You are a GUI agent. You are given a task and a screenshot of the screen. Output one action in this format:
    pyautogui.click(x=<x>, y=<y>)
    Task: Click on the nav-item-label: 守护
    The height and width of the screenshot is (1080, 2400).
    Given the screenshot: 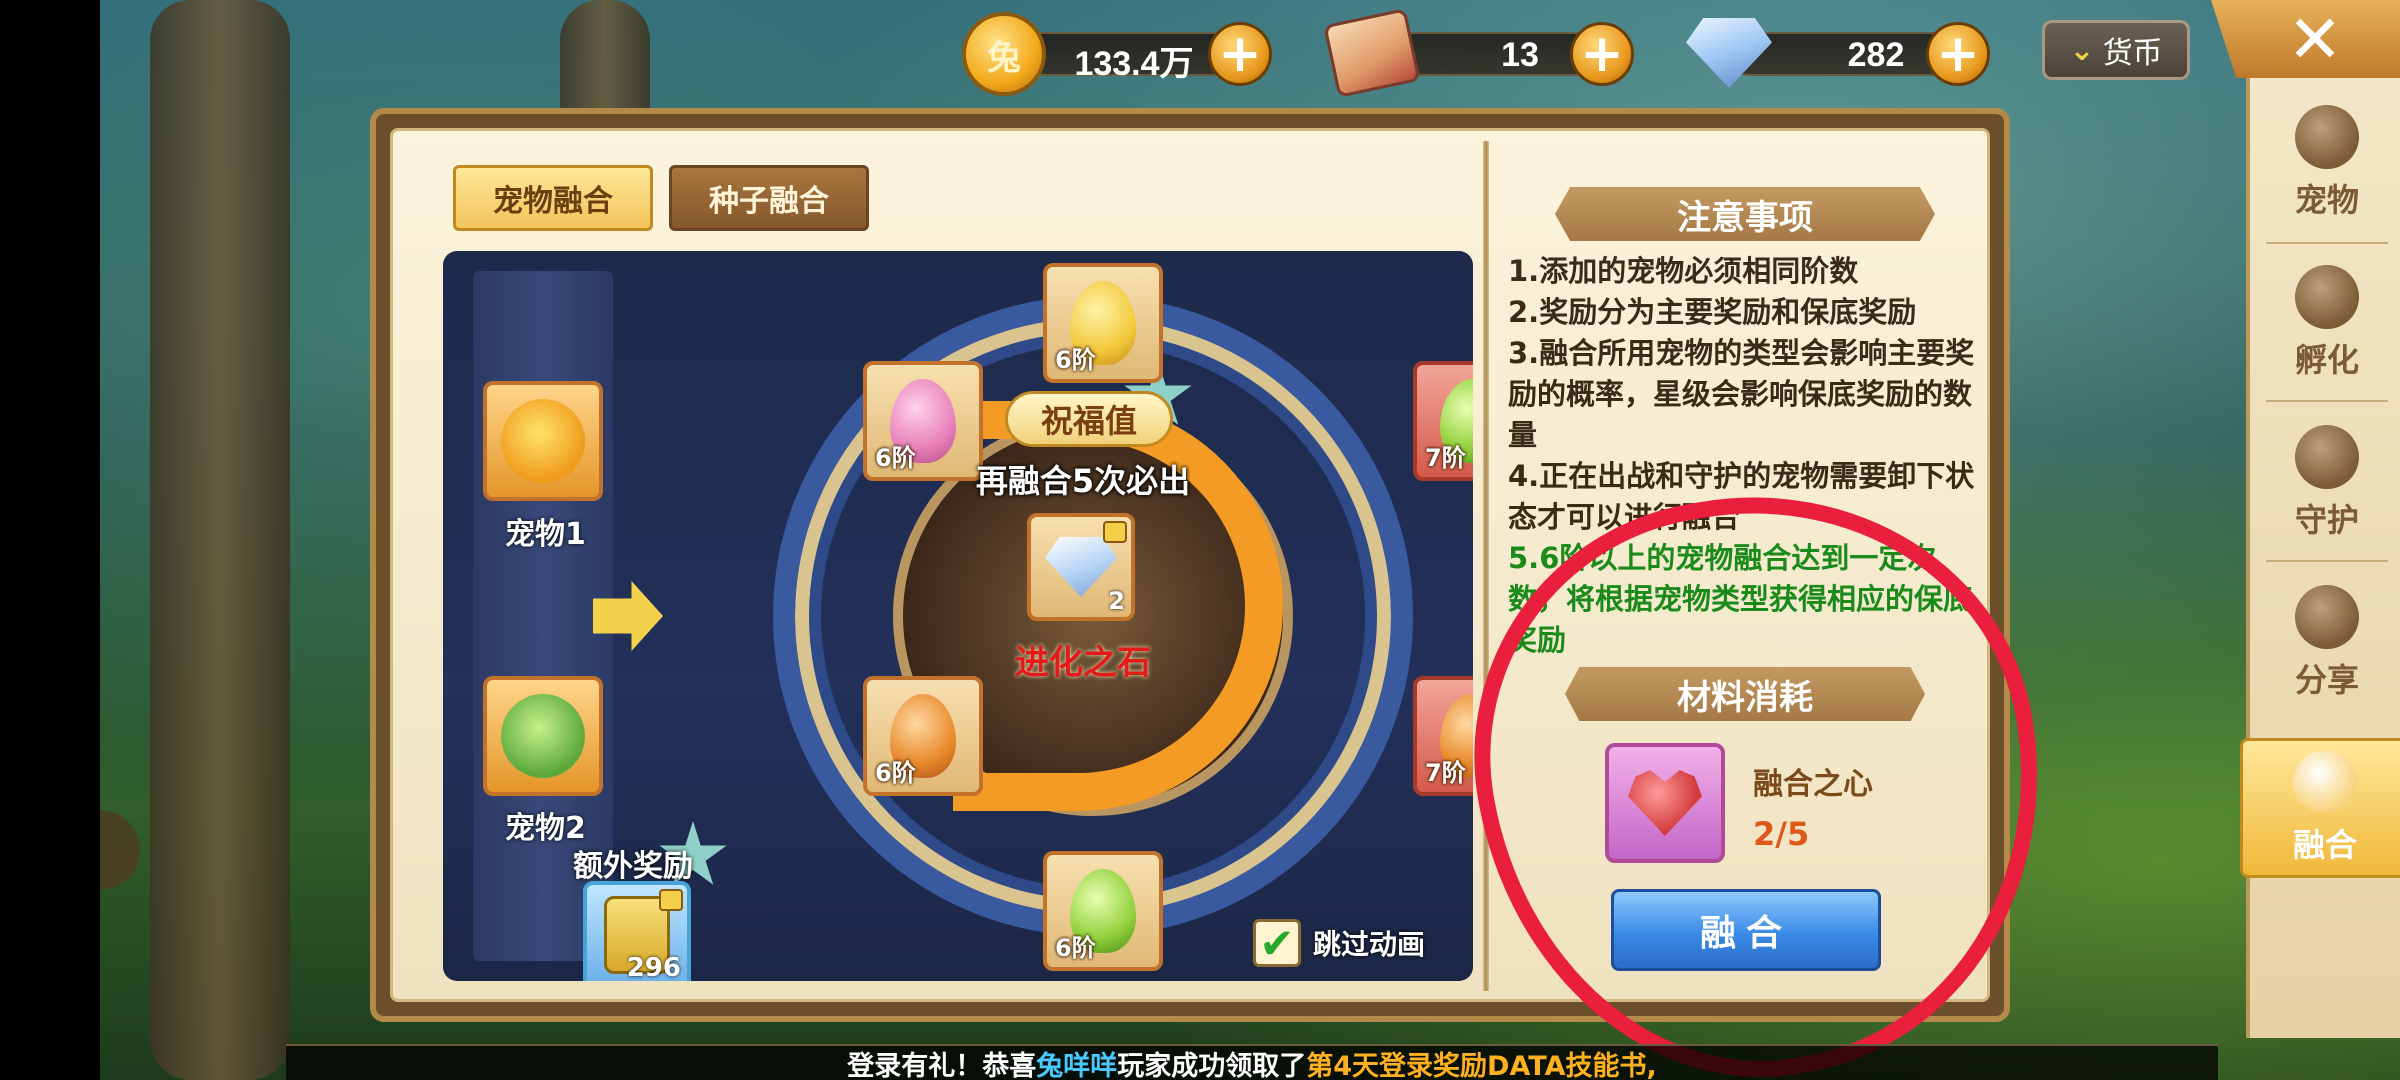 What is the action you would take?
    pyautogui.click(x=2326, y=520)
    